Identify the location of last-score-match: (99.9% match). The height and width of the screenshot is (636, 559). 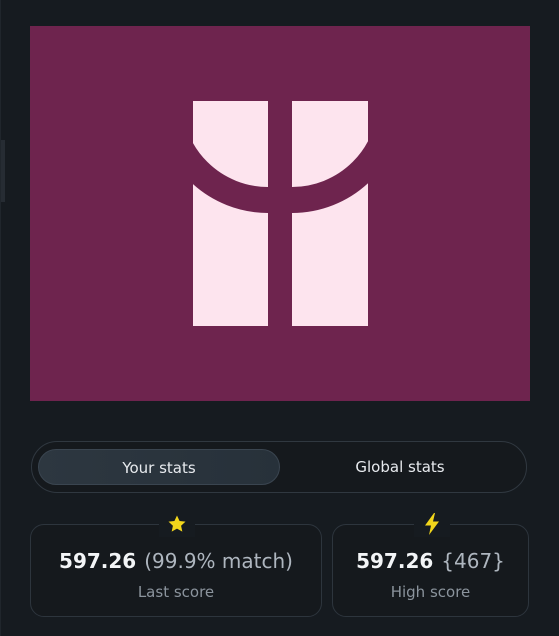
(218, 561).